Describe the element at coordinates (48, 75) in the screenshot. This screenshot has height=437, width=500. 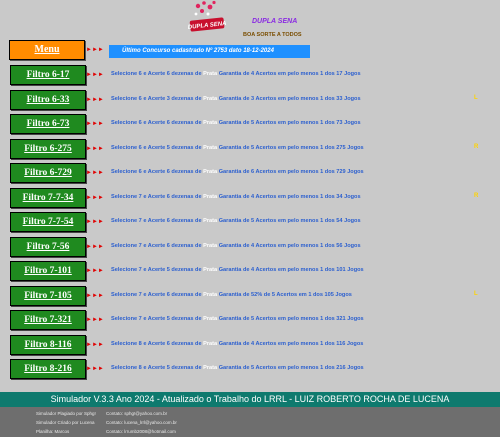
I see `filter-button: Filtro 6-17` at that location.